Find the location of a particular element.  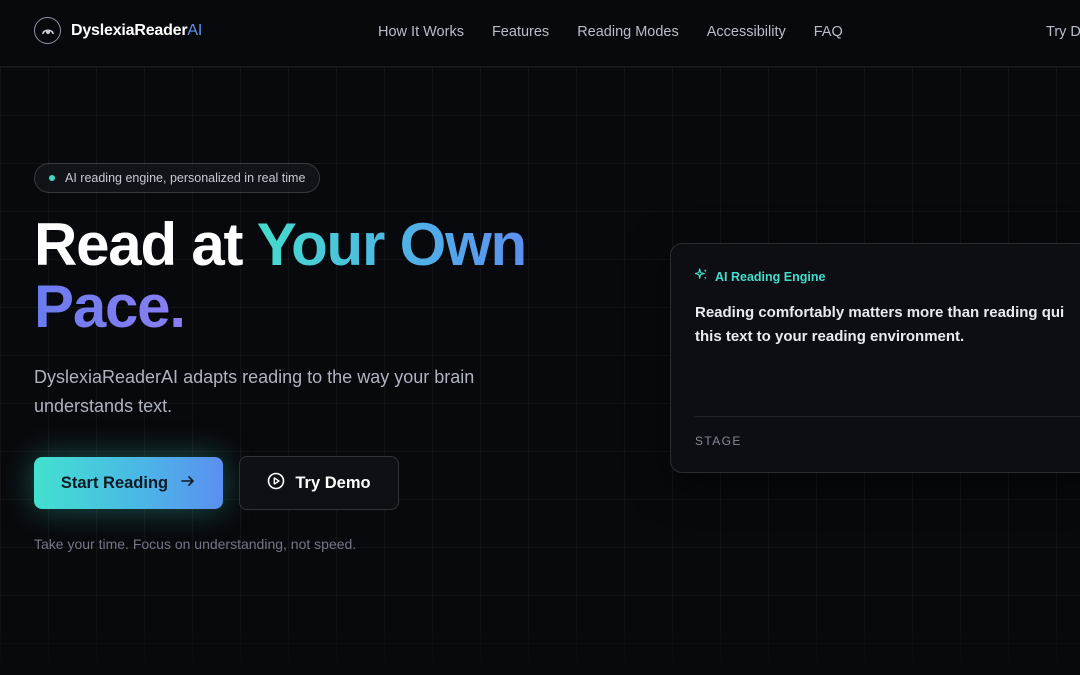

hero-headline: Read at Your Own Pace. is located at coordinates (314, 276).